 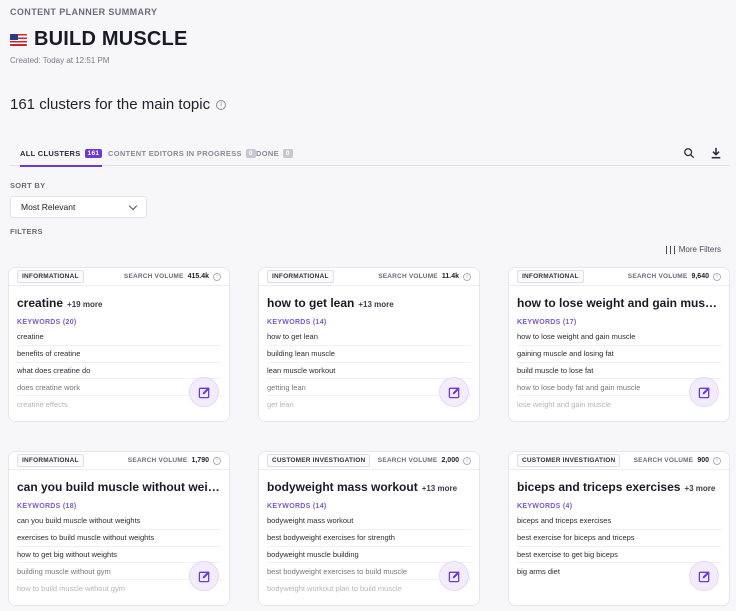 I want to click on keyword-item: best exercise for biceps and triceps, so click(x=619, y=538).